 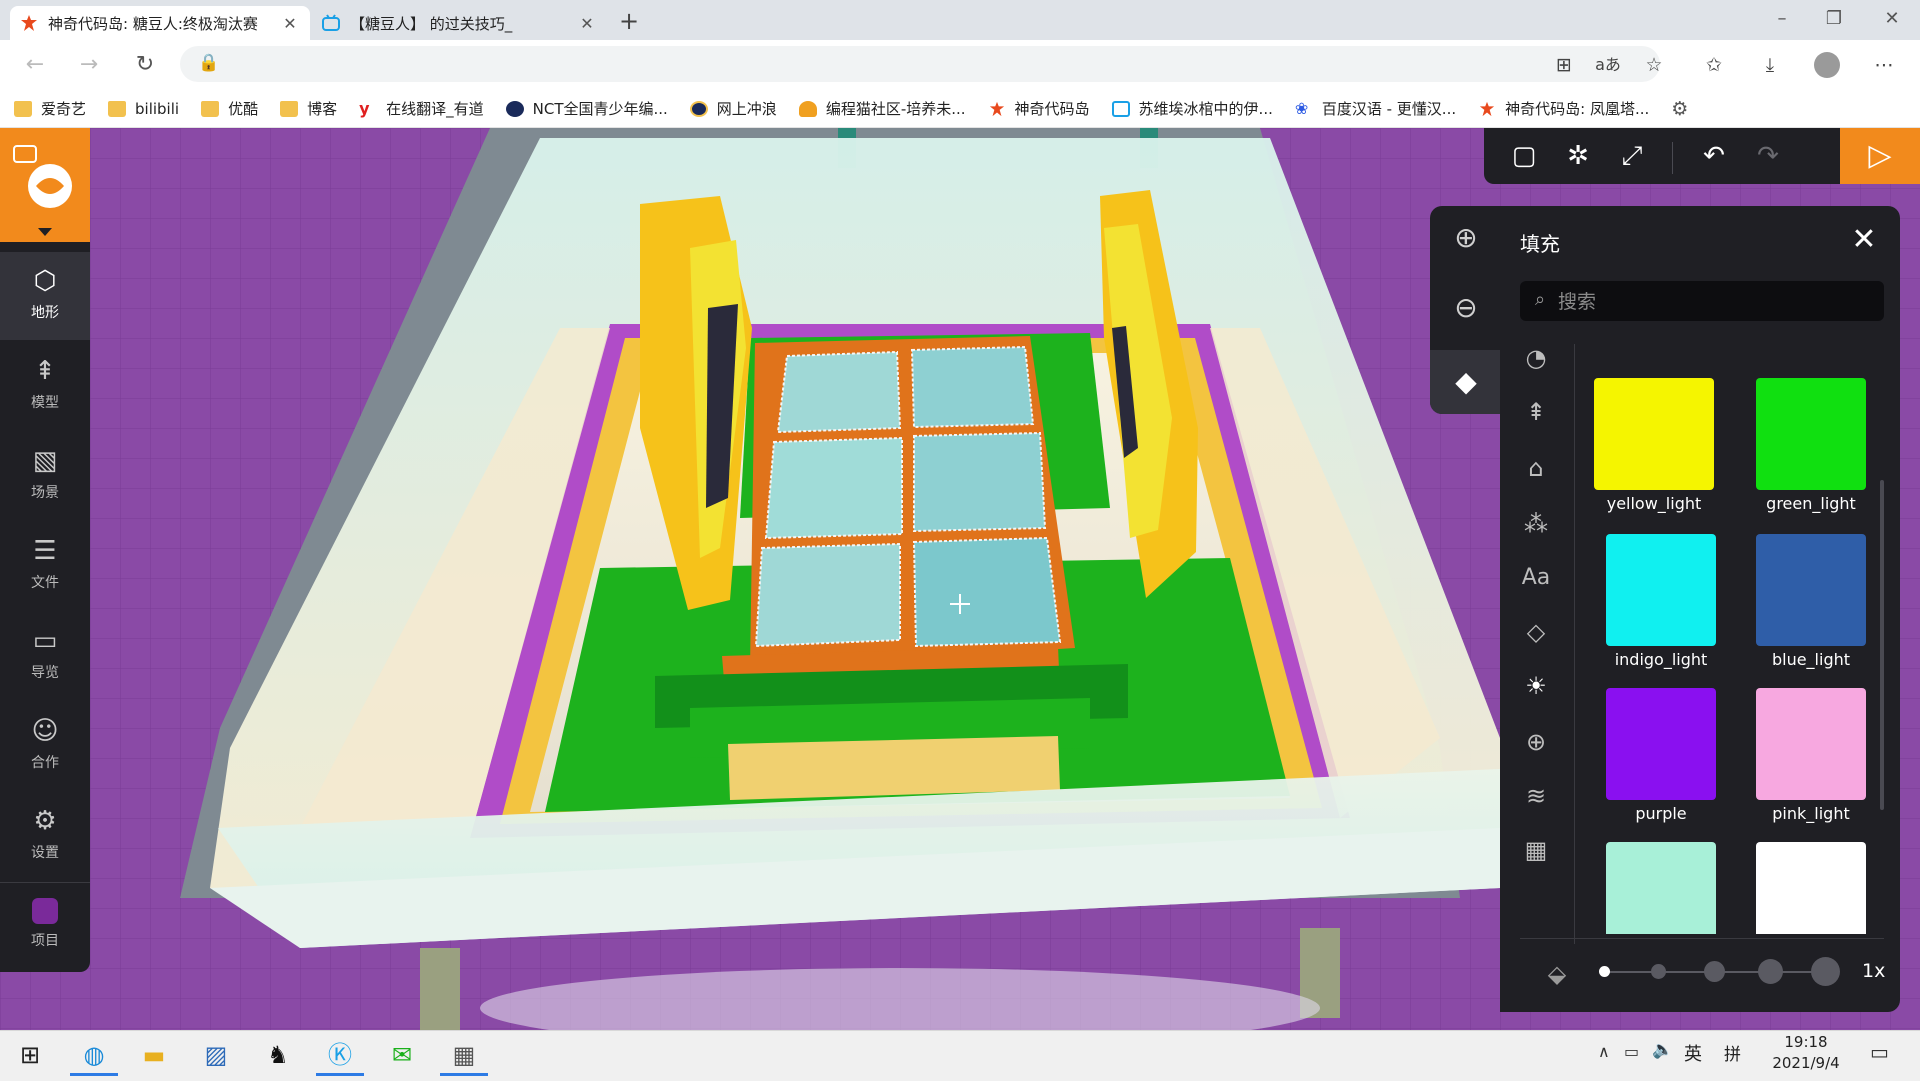 I want to click on sidebar-item-settings: ⚙ 设置, so click(x=45, y=836).